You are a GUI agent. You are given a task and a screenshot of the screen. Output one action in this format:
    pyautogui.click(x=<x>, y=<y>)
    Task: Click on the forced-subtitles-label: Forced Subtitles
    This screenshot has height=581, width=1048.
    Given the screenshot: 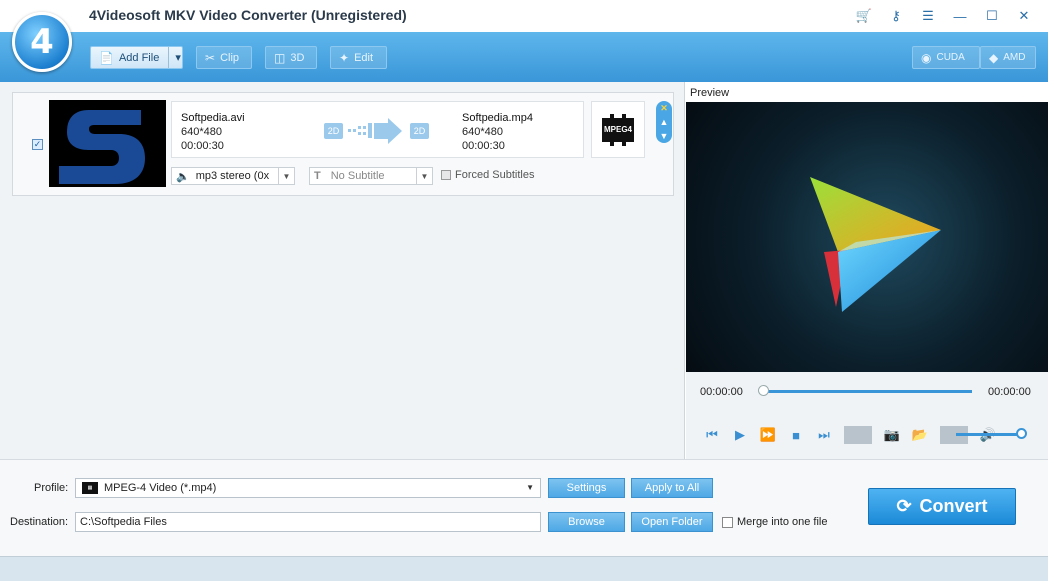 What is the action you would take?
    pyautogui.click(x=495, y=175)
    